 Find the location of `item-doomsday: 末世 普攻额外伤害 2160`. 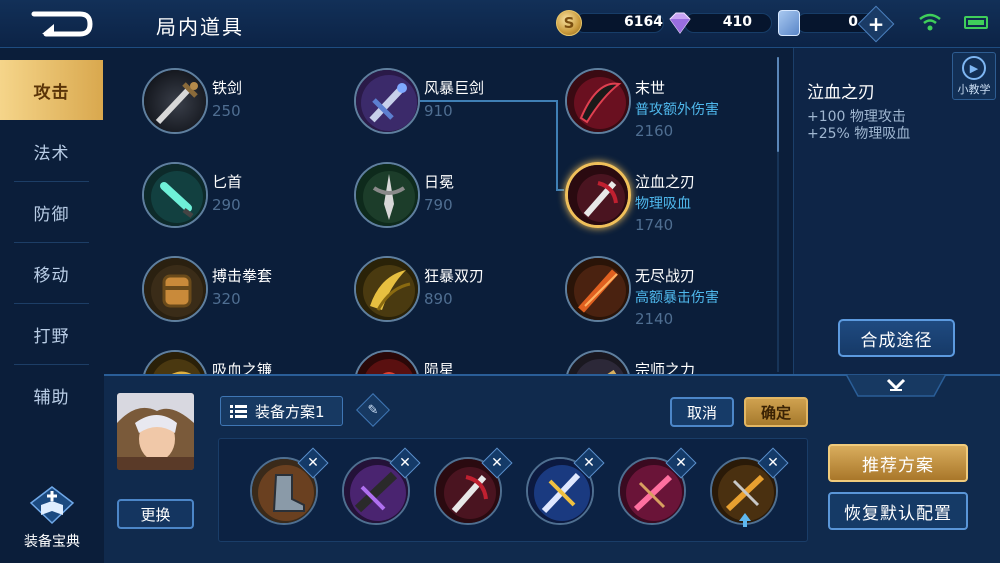

item-doomsday: 末世 普攻额外伤害 2160 is located at coordinates (665, 108).